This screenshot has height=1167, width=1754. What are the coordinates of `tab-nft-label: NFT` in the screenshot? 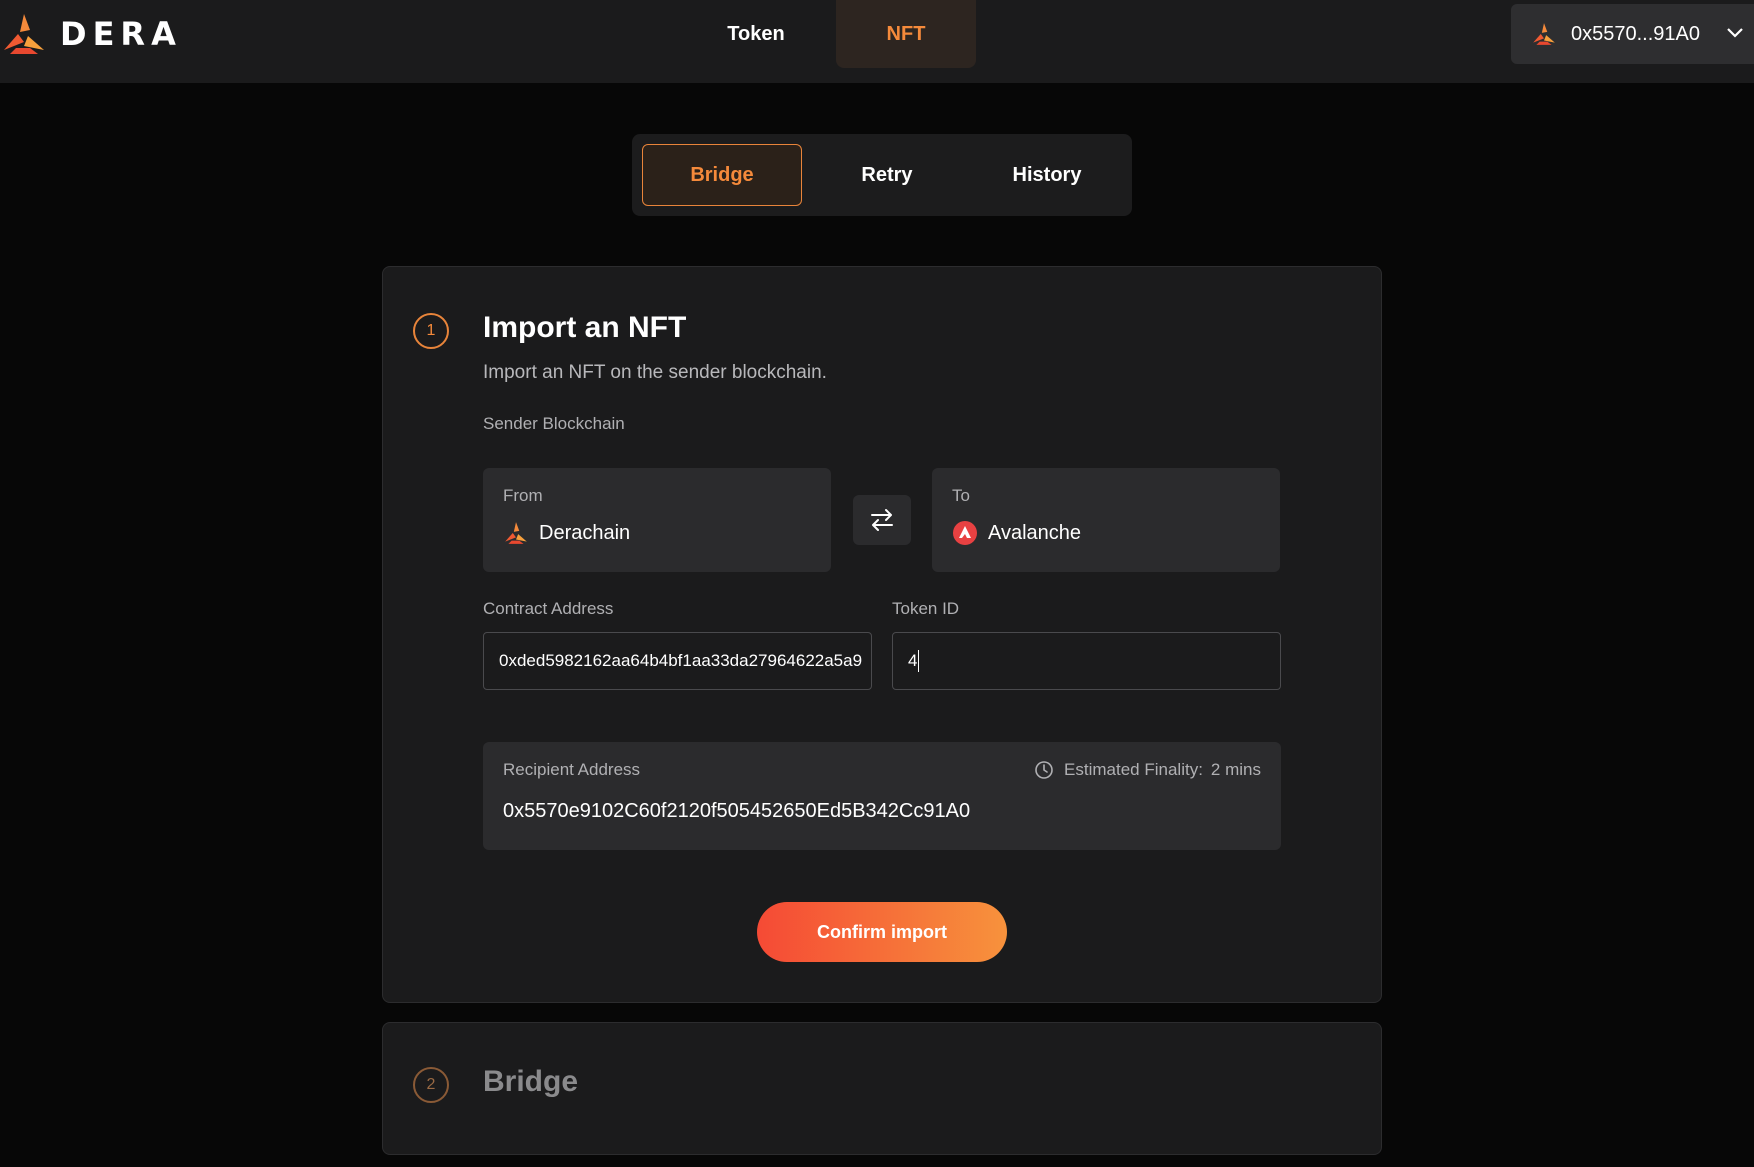 It's located at (906, 33).